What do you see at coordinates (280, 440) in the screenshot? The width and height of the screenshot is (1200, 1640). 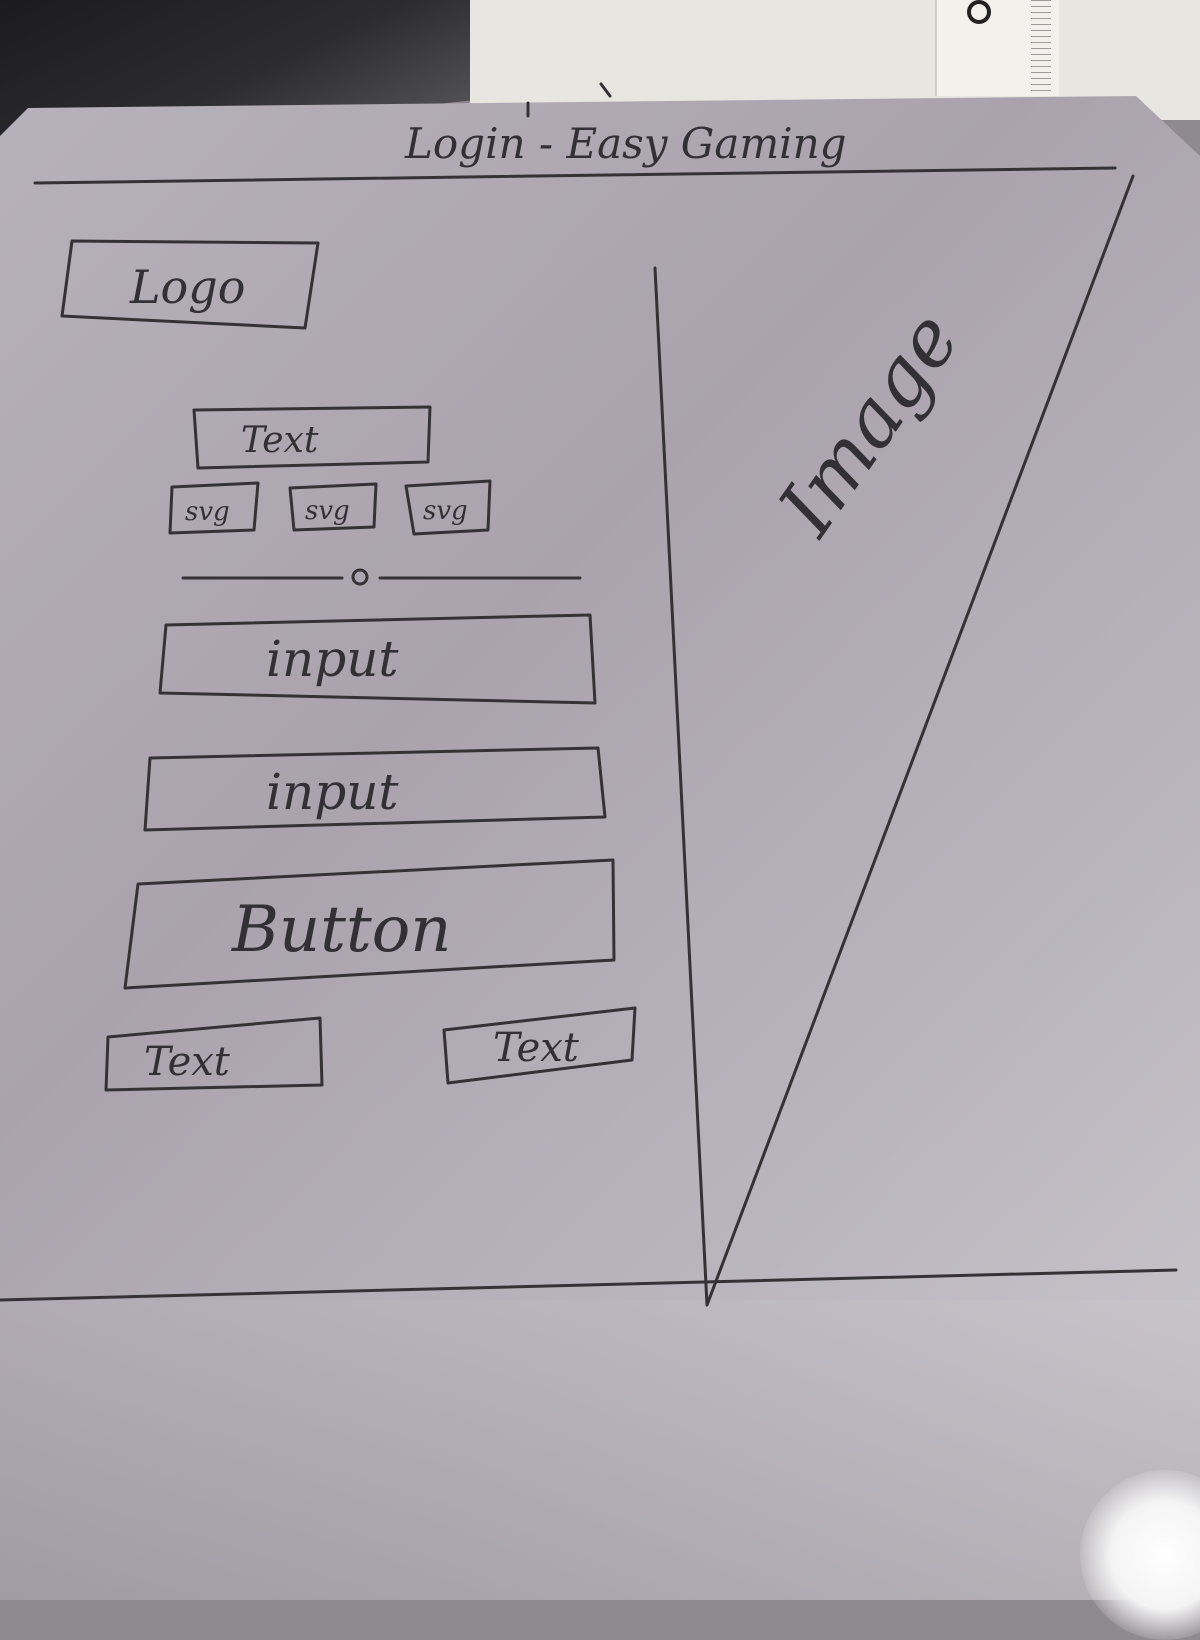 I see `heading-text-label: Text` at bounding box center [280, 440].